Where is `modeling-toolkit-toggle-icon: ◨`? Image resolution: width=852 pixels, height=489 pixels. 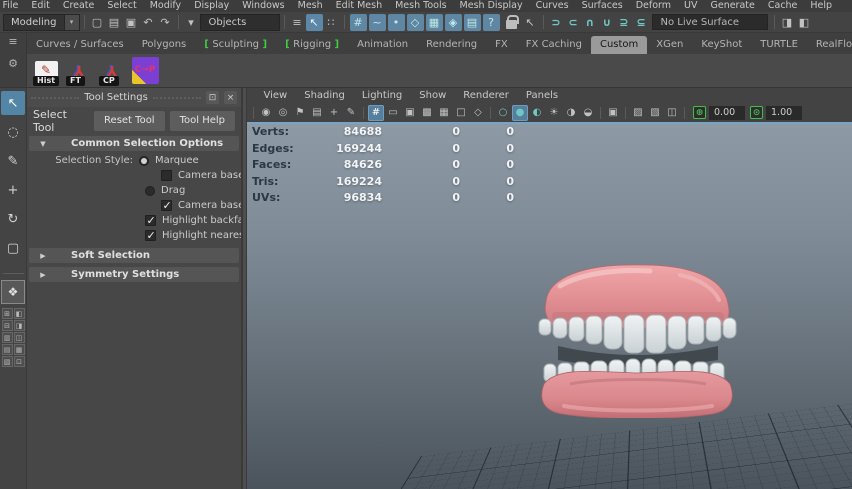
modeling-toolkit-toggle-icon: ◨ is located at coordinates (787, 22).